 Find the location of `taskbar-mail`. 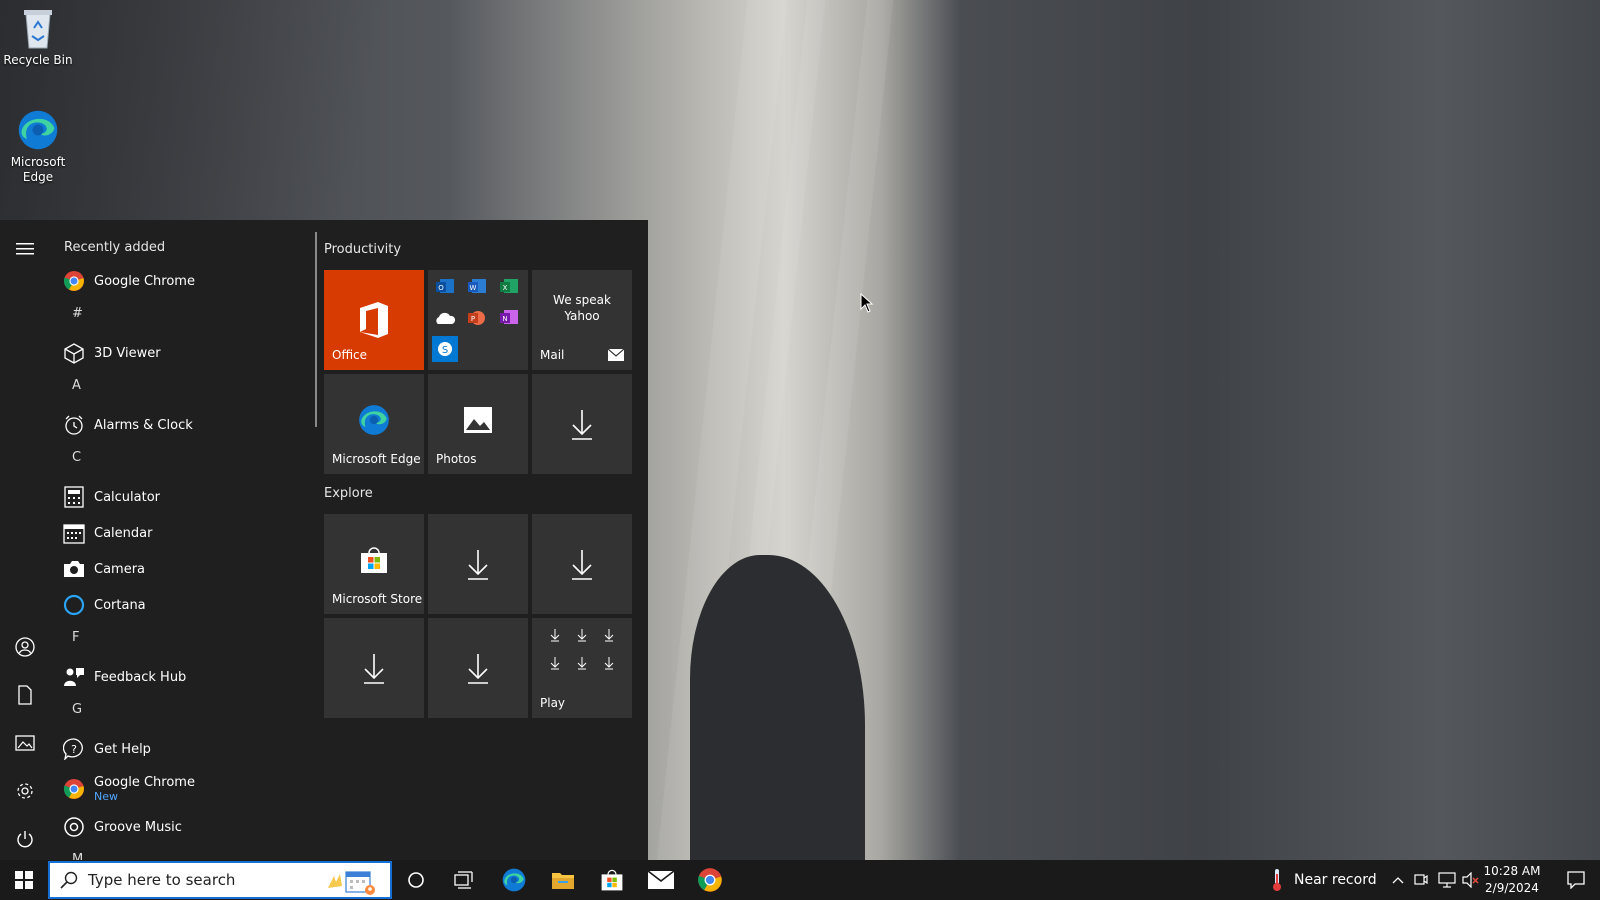

taskbar-mail is located at coordinates (661, 880).